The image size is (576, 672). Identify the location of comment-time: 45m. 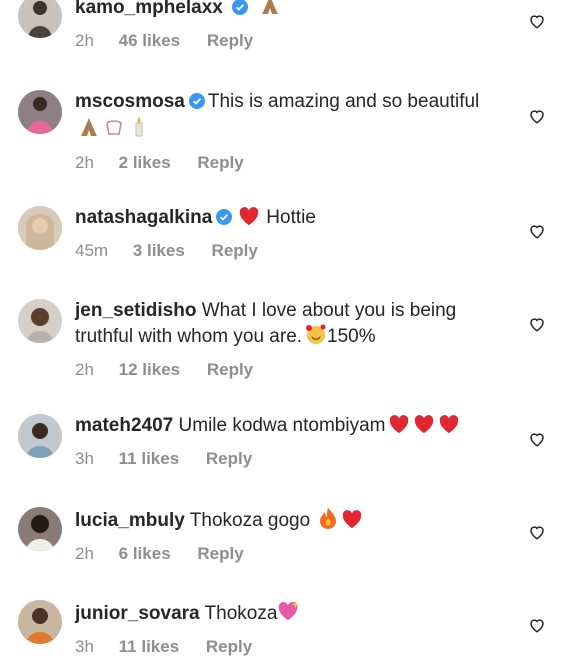
(92, 250).